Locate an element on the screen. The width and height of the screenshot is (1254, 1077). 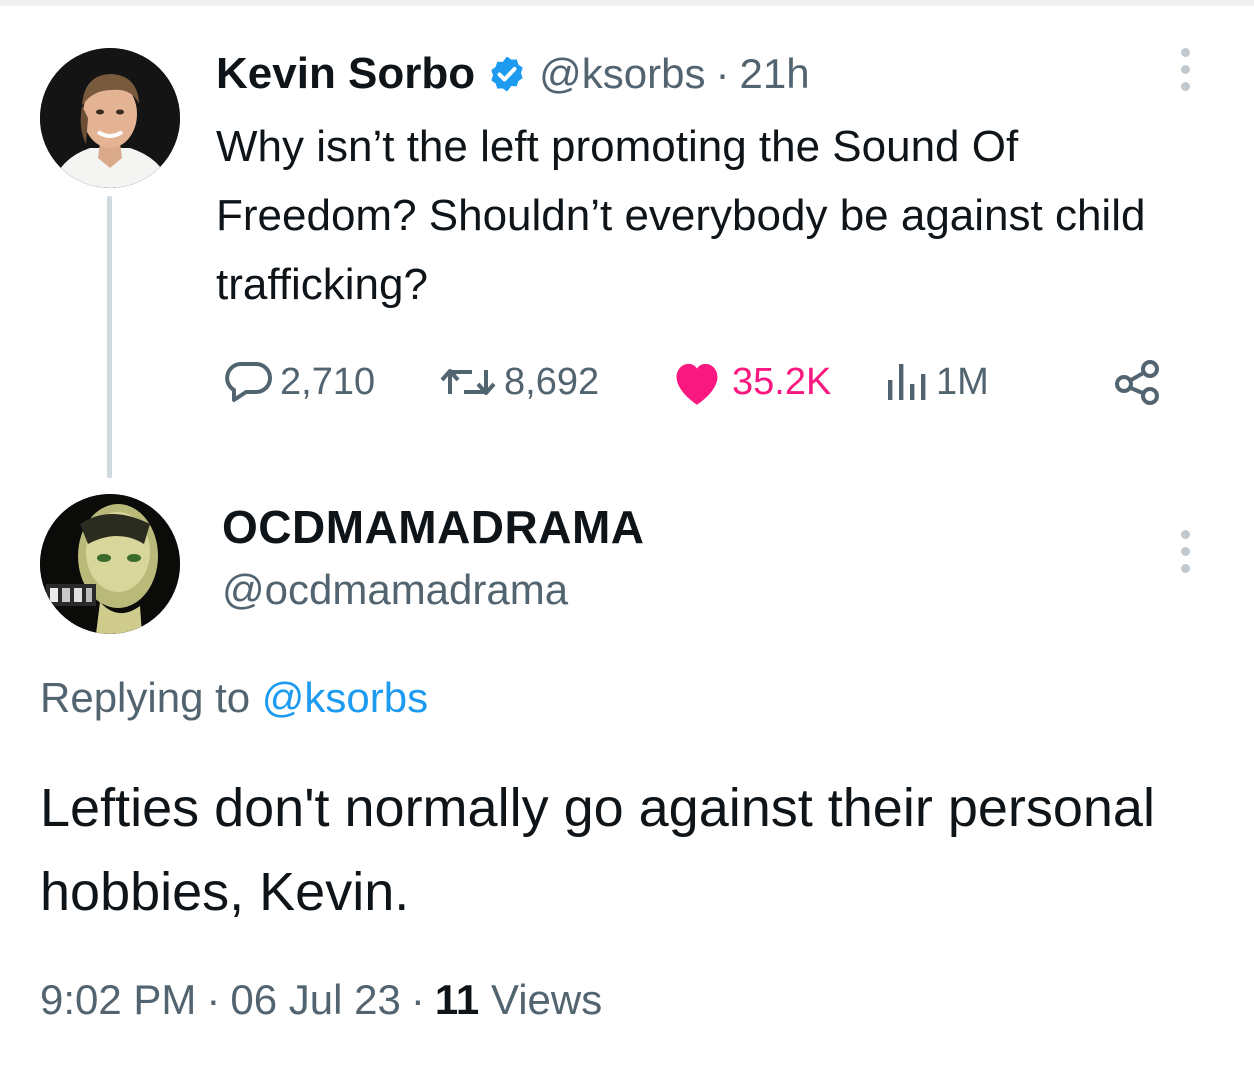
reply-date: 06 Jul 23 is located at coordinates (315, 999).